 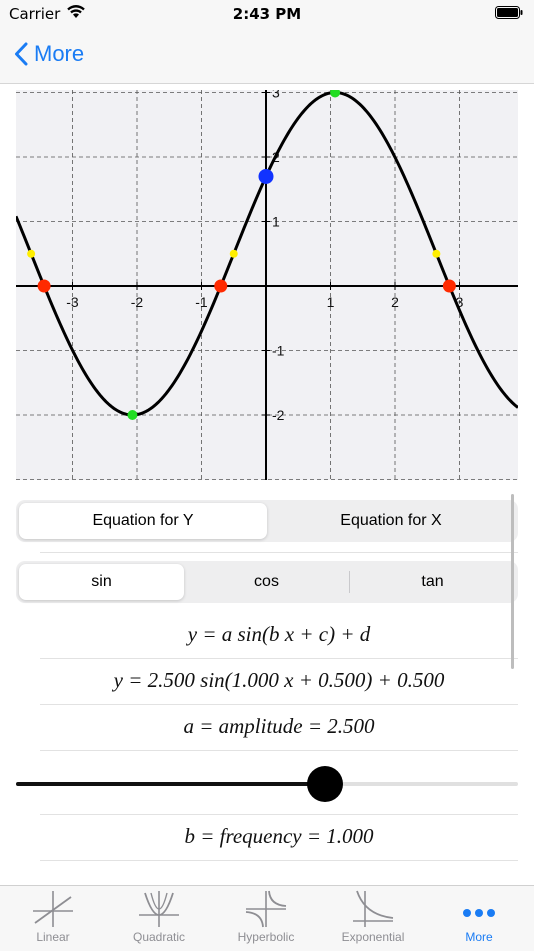 I want to click on segment-option-sin: sin, so click(x=101, y=582).